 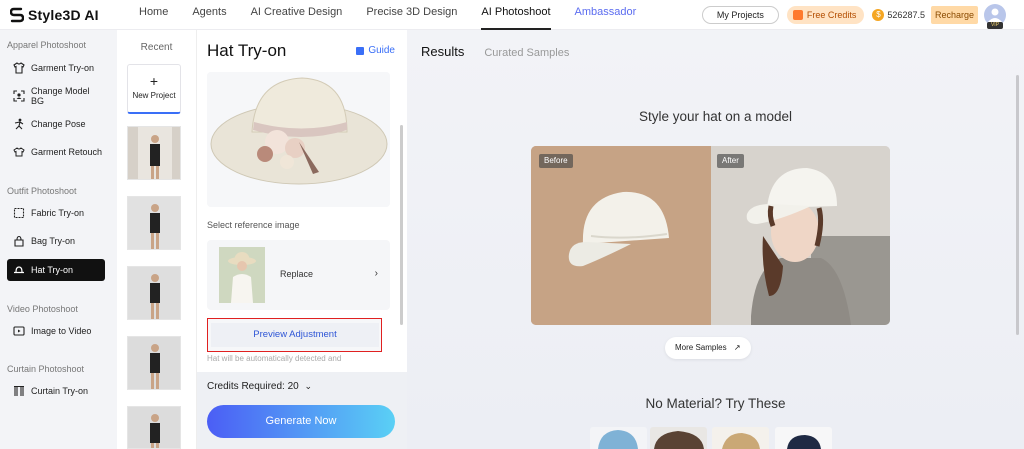 What do you see at coordinates (153, 15) in the screenshot?
I see `nav-home: Home` at bounding box center [153, 15].